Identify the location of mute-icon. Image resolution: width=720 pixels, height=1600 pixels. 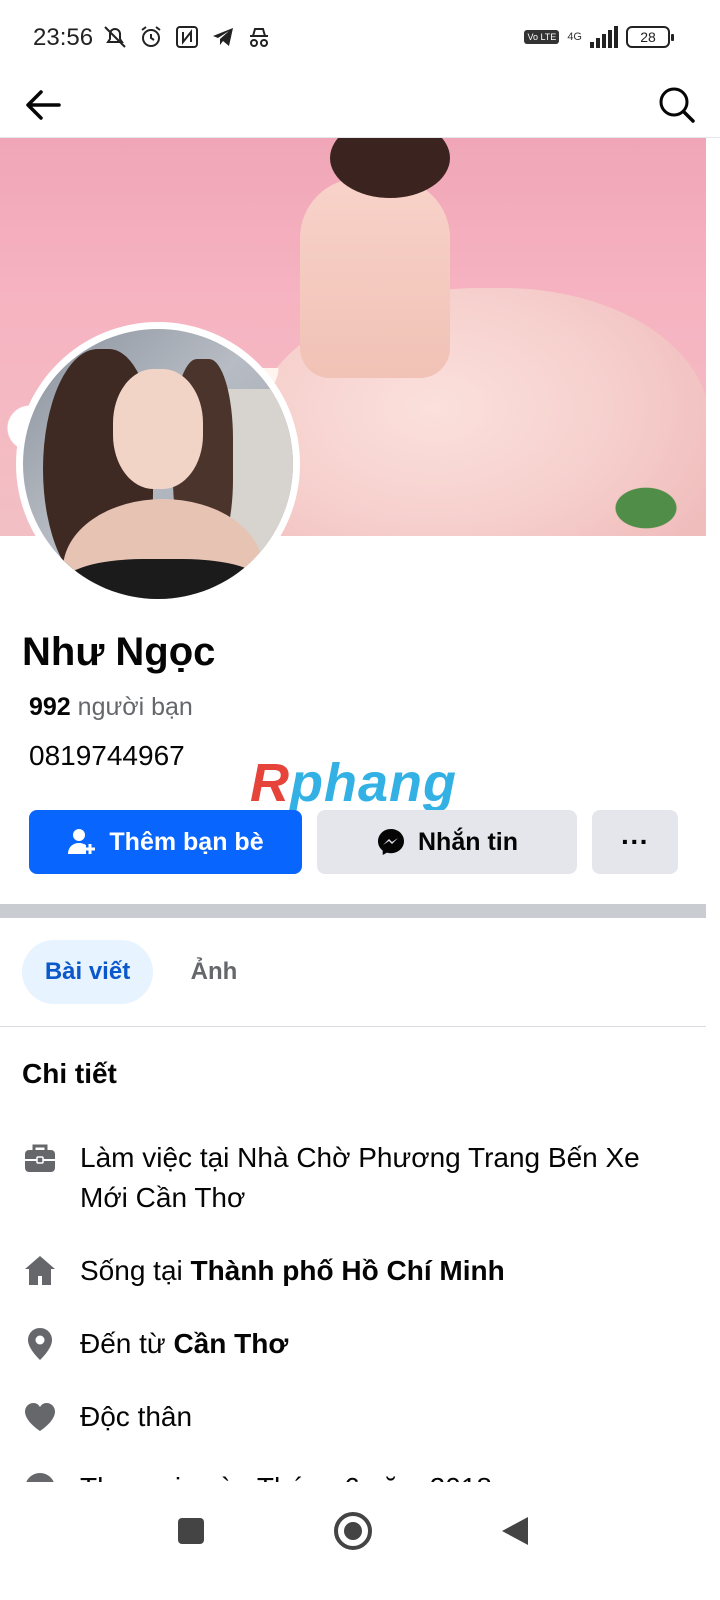
(115, 37).